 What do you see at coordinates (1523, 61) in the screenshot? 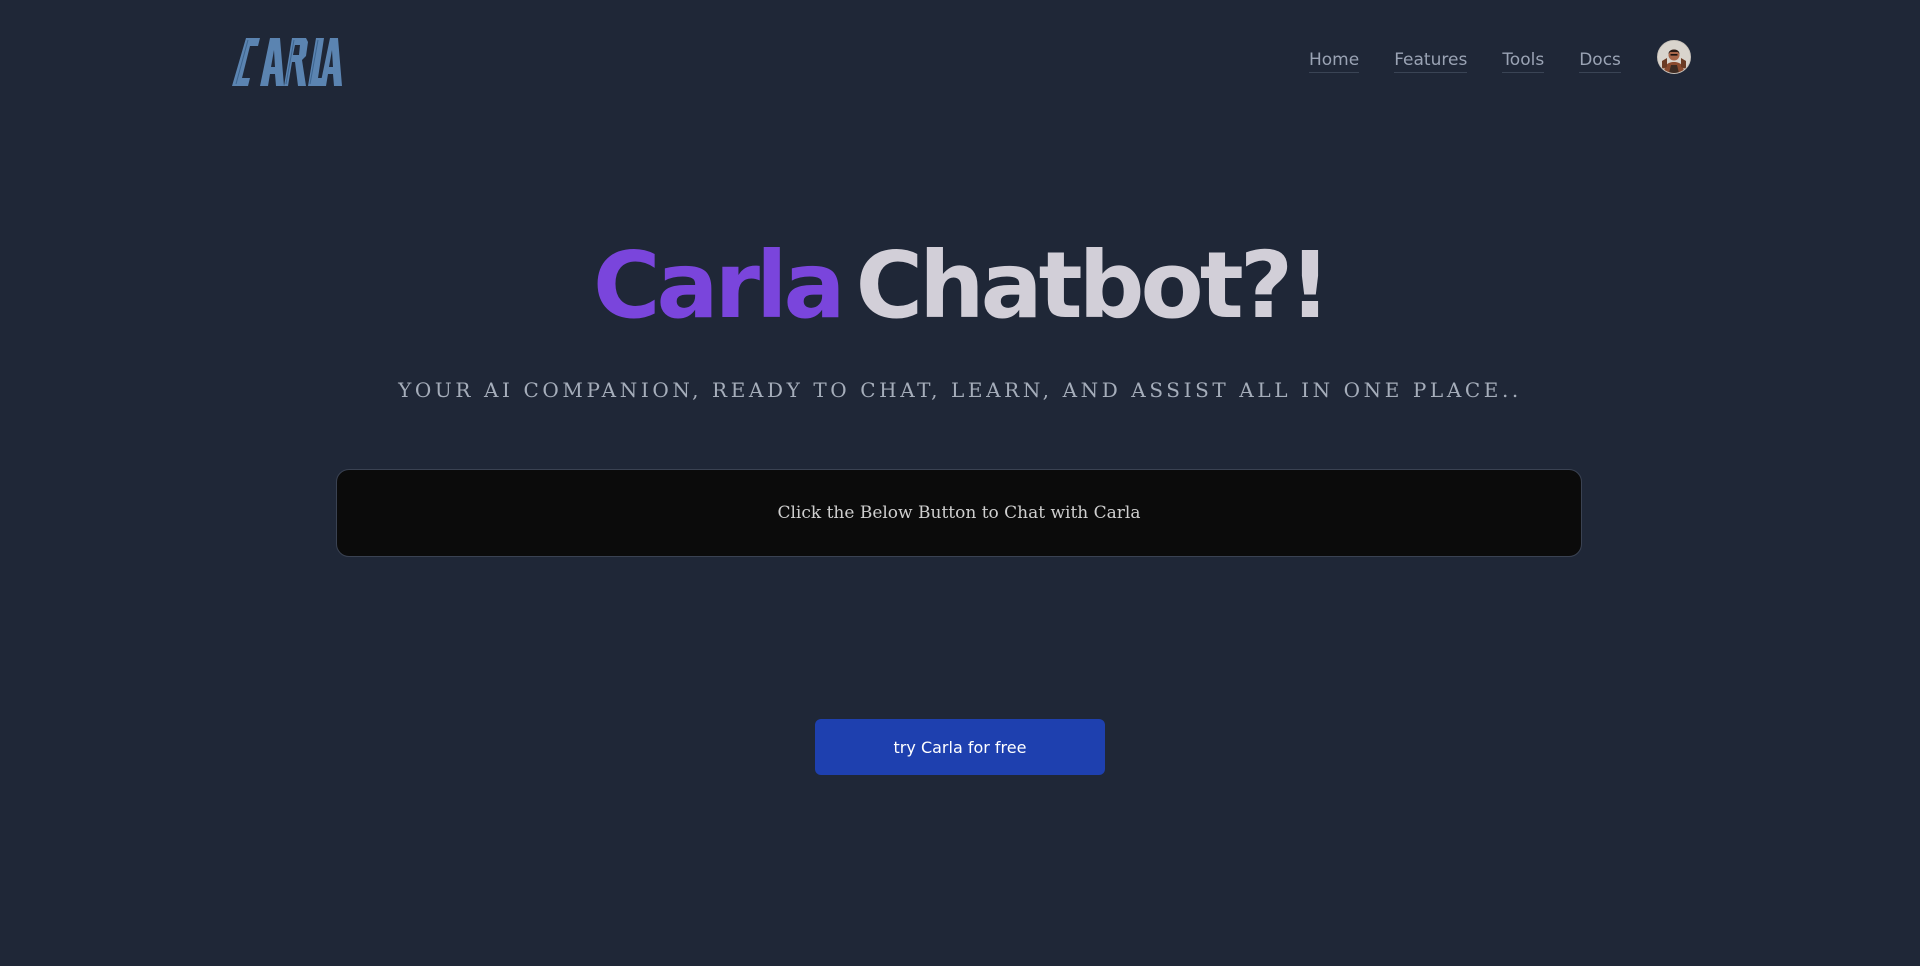
I see `nav-tools: Tools` at bounding box center [1523, 61].